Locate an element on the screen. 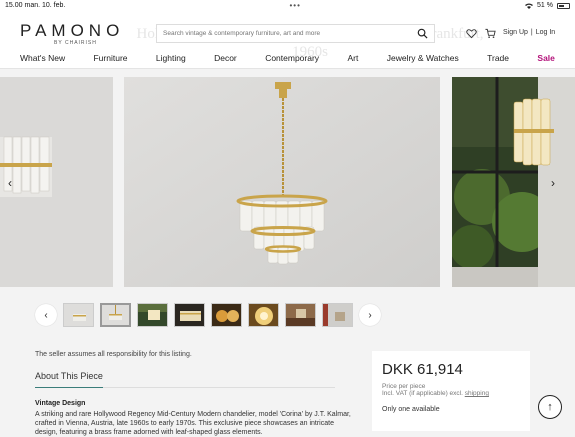 The width and height of the screenshot is (575, 437). nav-item-trade: Trade is located at coordinates (498, 58).